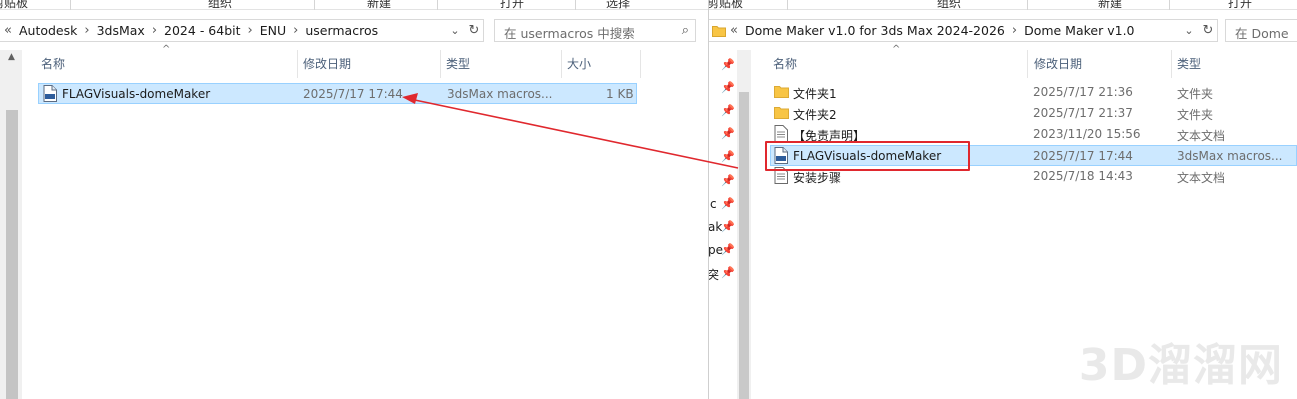 The height and width of the screenshot is (399, 1297). What do you see at coordinates (1083, 113) in the screenshot?
I see `file-date: 2025/7/17 21:37` at bounding box center [1083, 113].